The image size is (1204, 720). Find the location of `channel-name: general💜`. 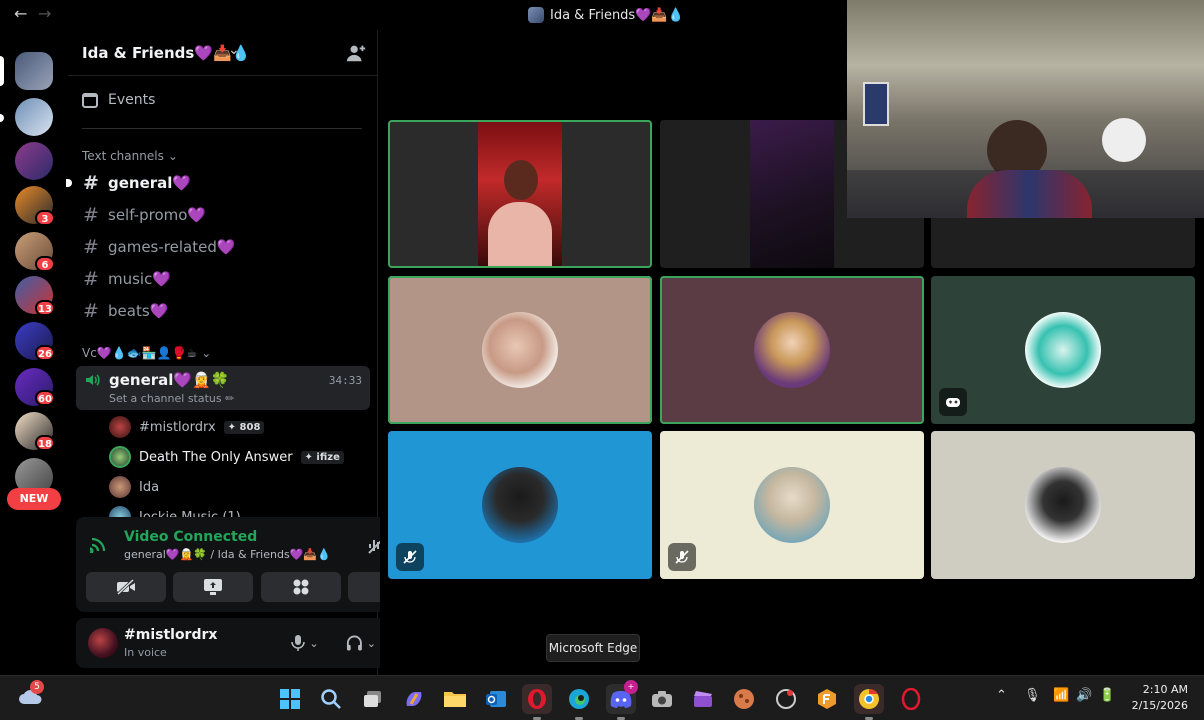

channel-name: general💜 is located at coordinates (150, 183).